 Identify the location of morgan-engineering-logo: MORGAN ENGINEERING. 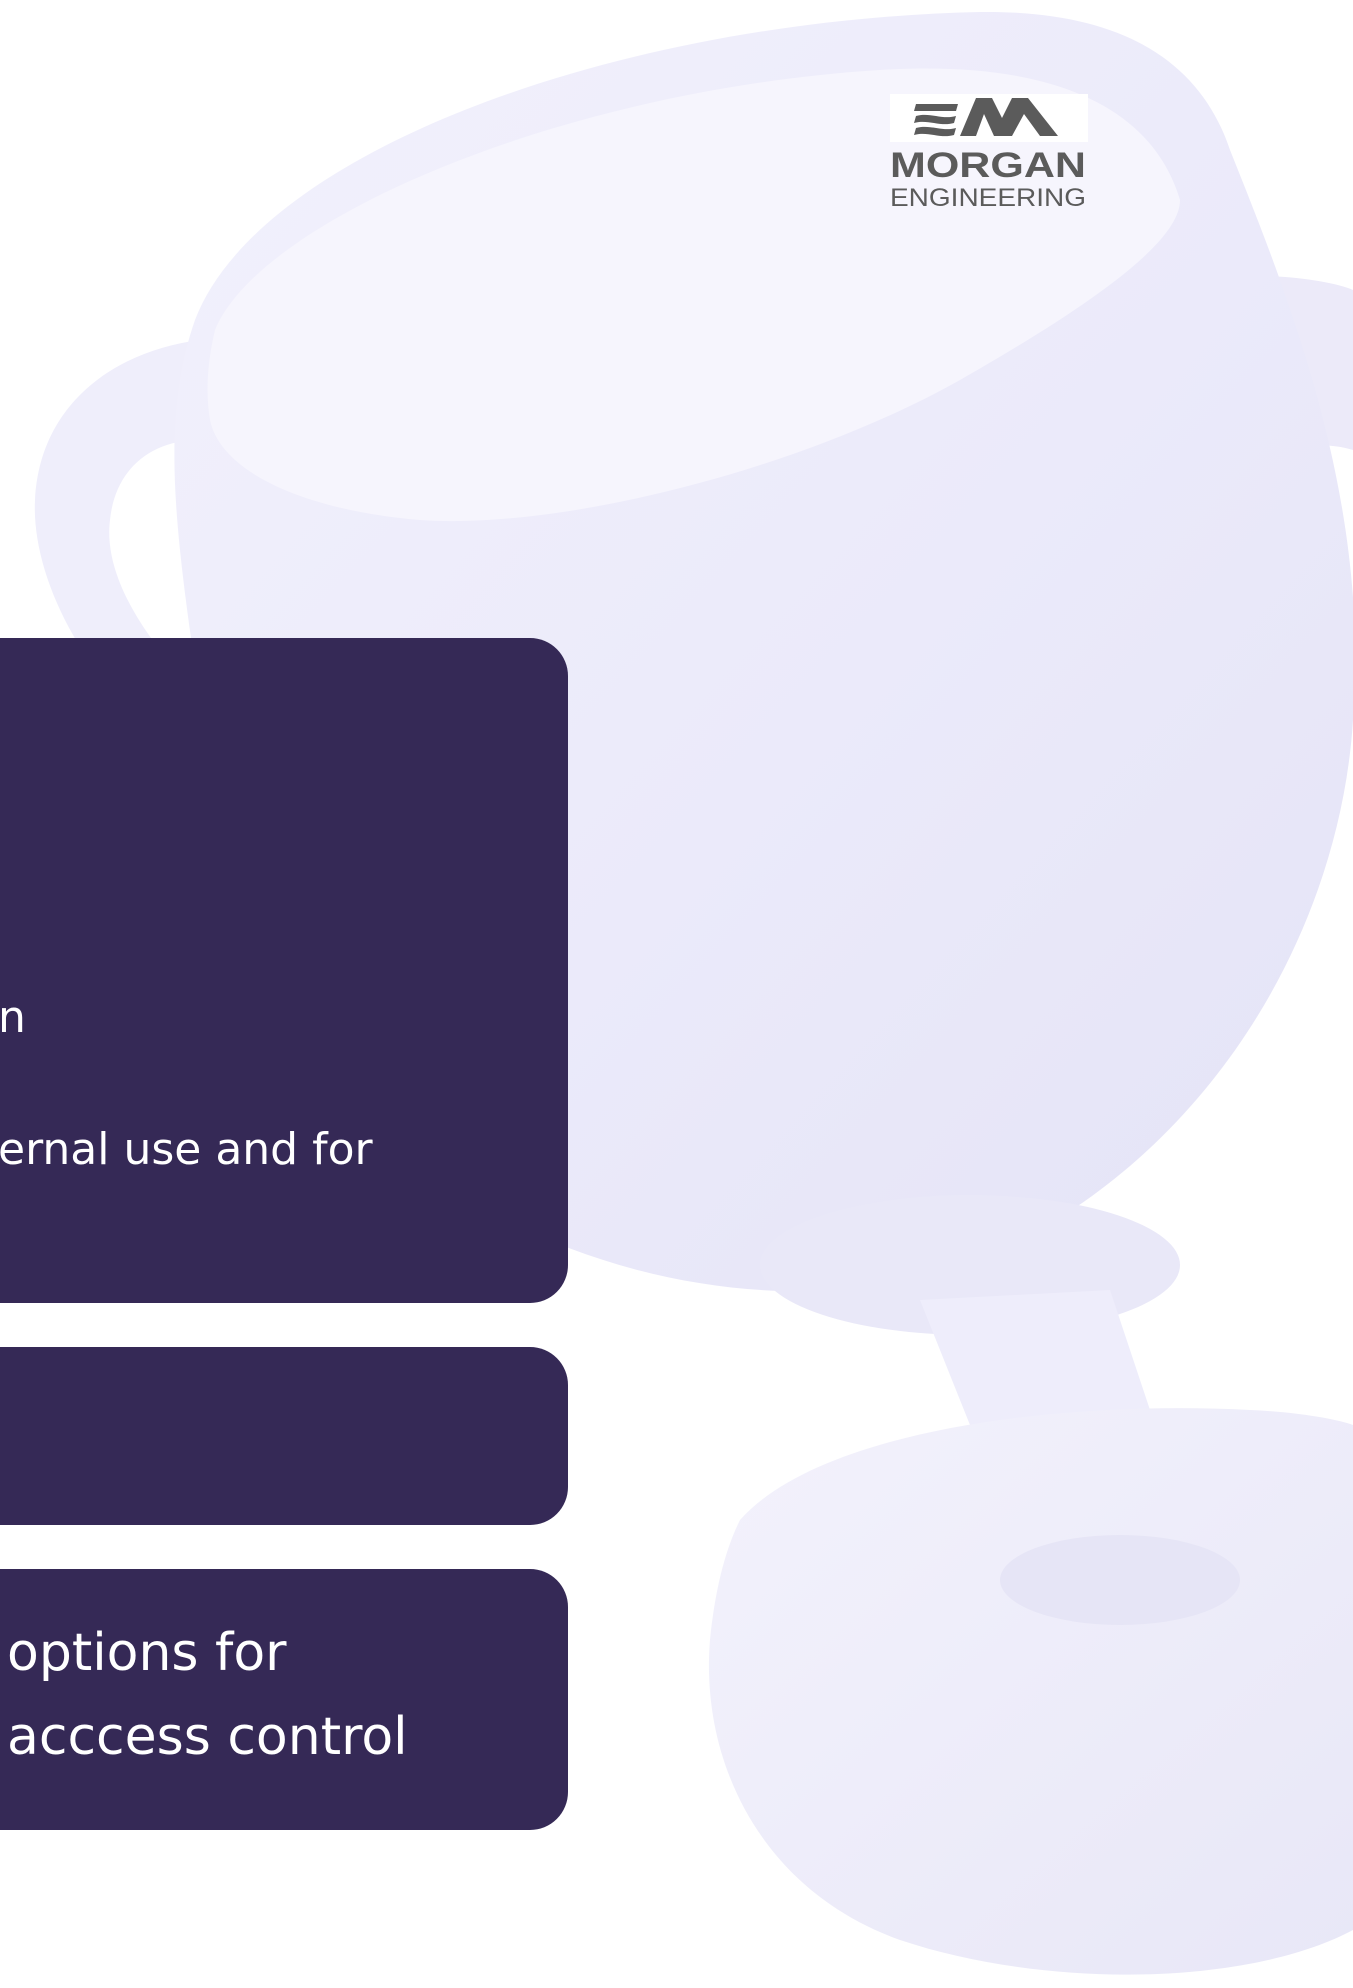
(989, 153).